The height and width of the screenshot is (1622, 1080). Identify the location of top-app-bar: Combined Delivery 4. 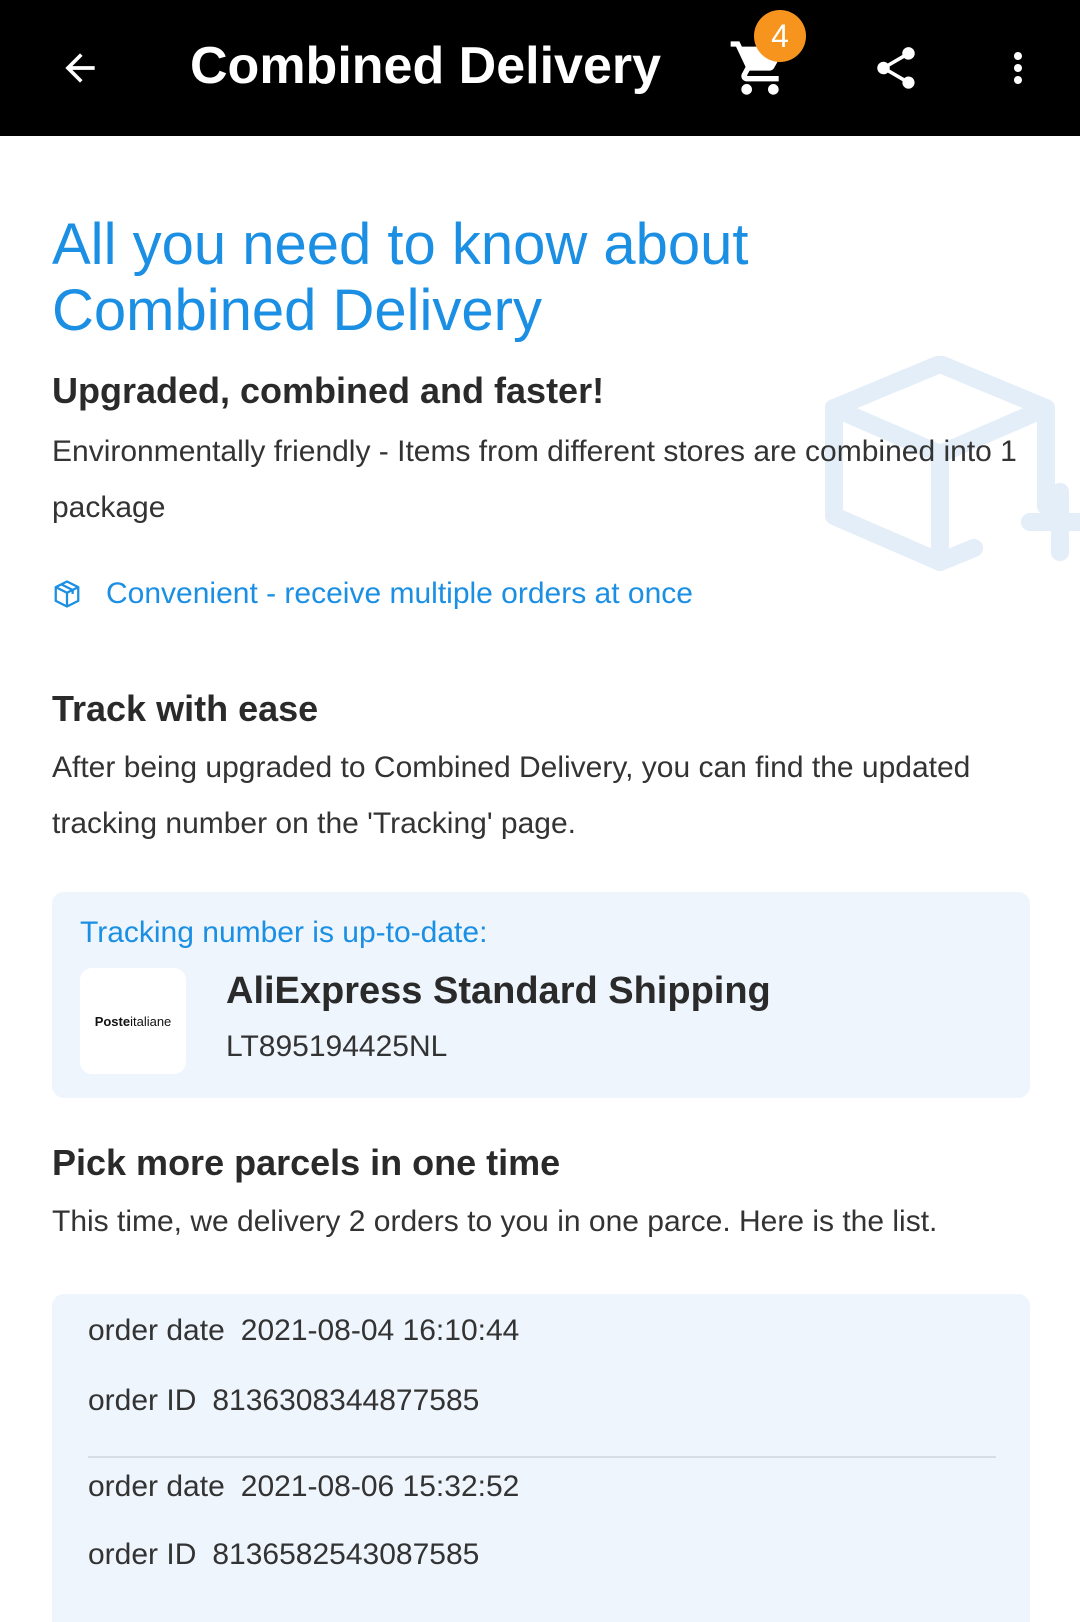
(540, 68).